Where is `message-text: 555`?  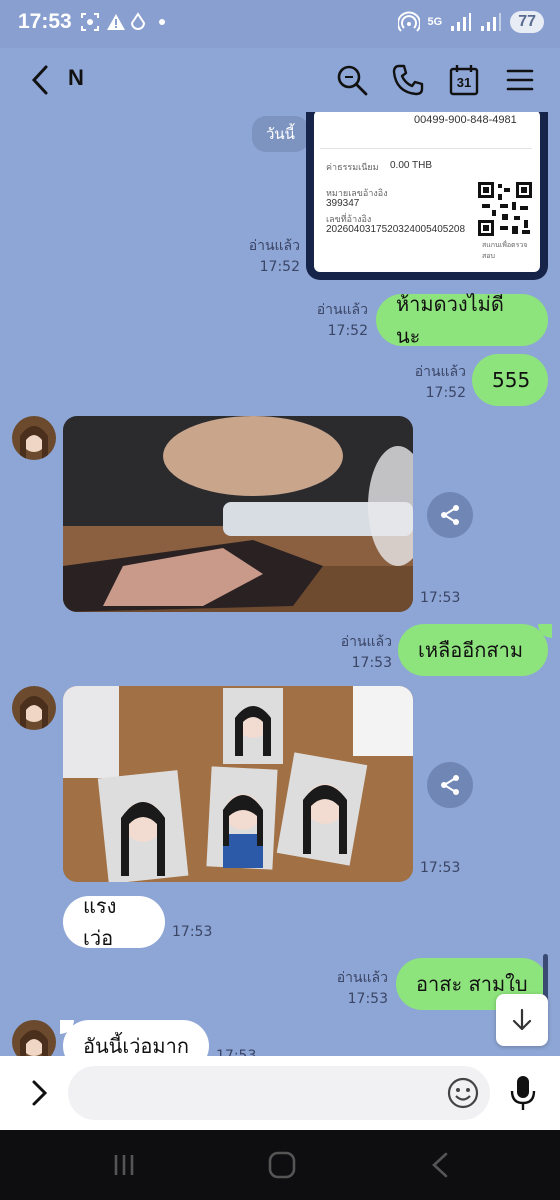
message-text: 555 is located at coordinates (511, 380).